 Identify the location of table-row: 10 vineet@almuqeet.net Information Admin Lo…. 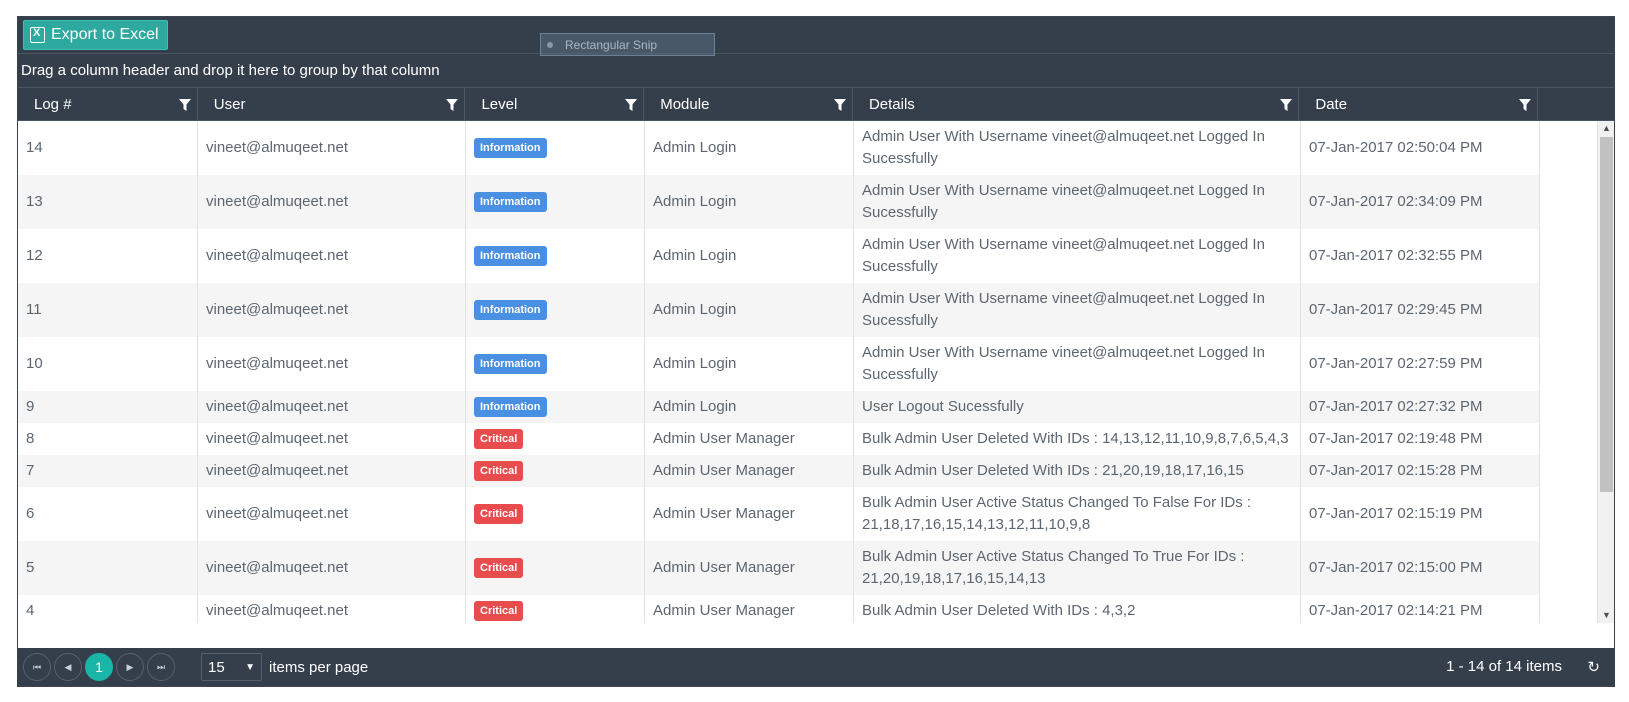
(779, 364).